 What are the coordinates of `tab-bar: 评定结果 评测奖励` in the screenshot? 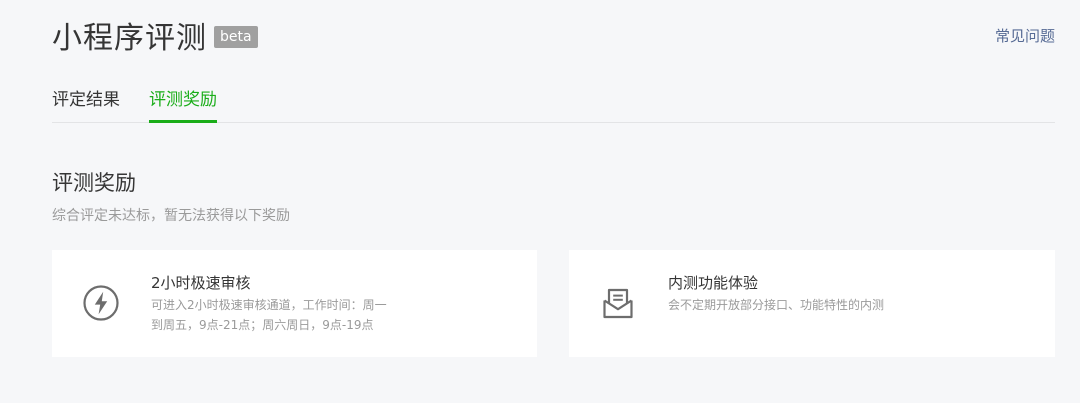 It's located at (553, 104).